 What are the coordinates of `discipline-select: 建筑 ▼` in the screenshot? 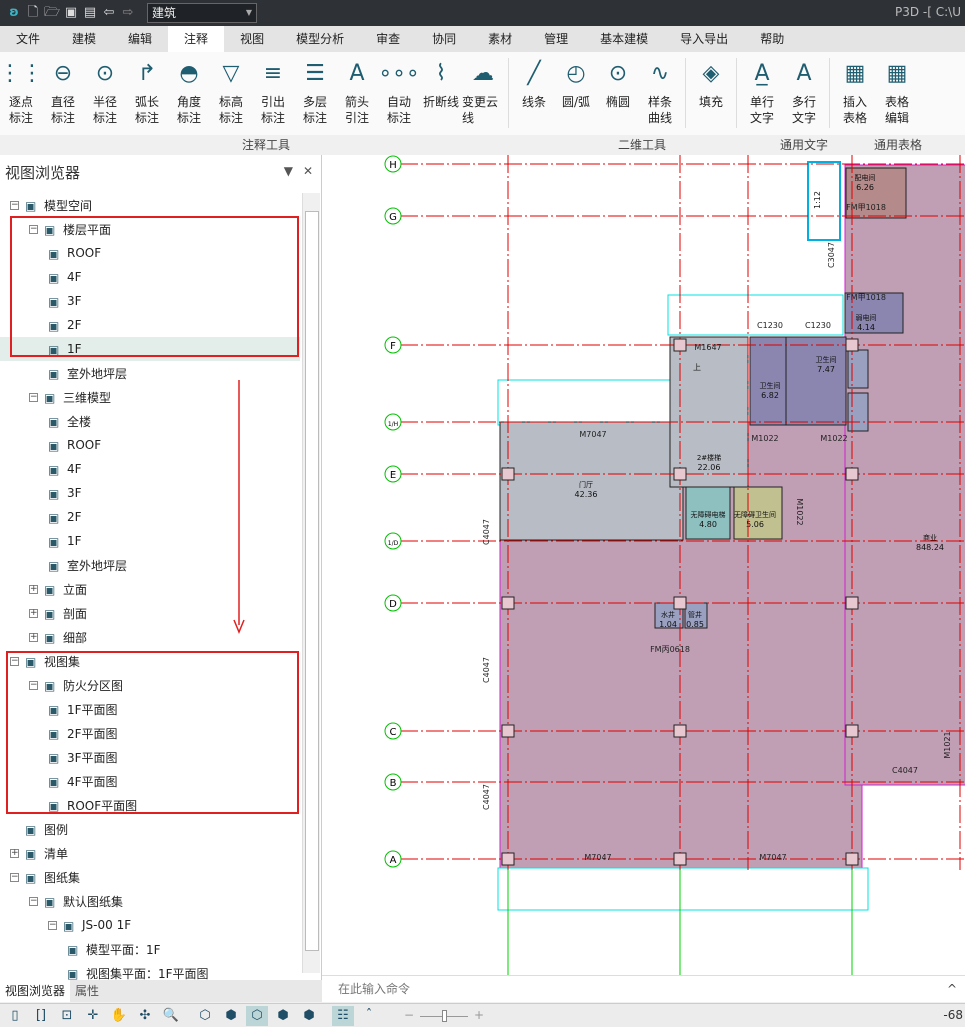 It's located at (202, 13).